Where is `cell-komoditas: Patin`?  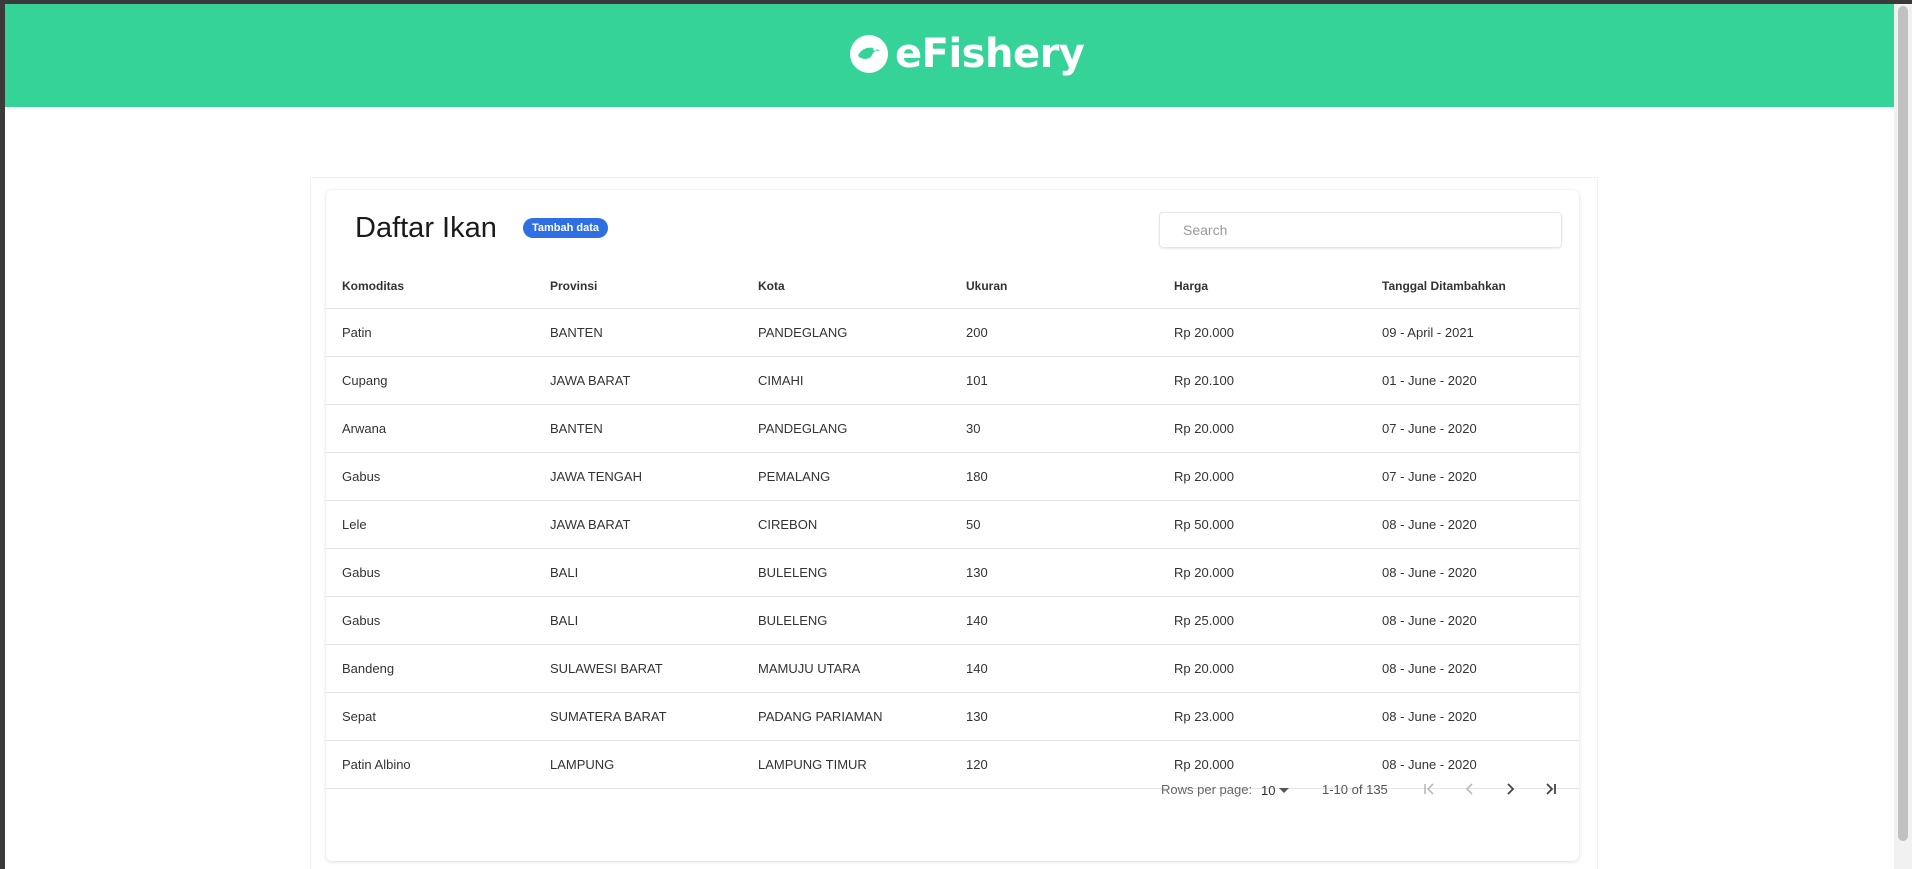
cell-komoditas: Patin is located at coordinates (430, 332).